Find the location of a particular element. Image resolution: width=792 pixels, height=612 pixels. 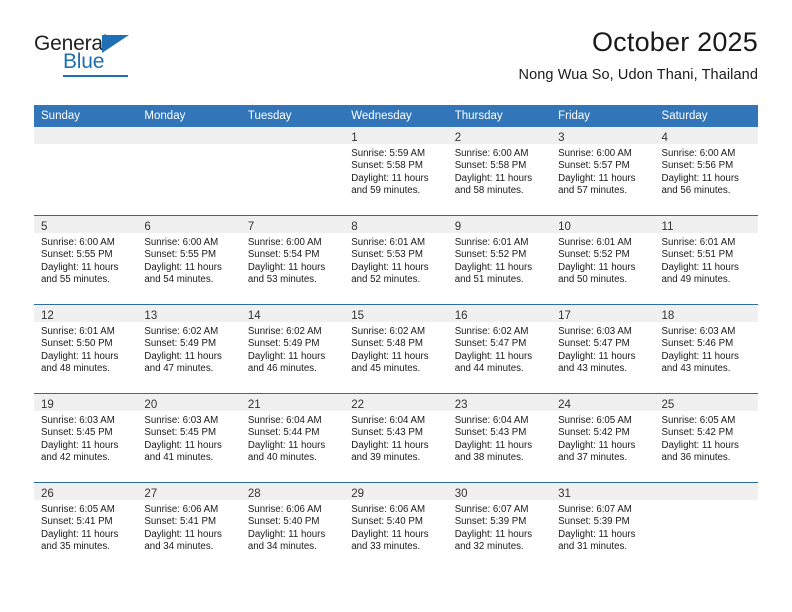

logo-underline is located at coordinates (95, 76).